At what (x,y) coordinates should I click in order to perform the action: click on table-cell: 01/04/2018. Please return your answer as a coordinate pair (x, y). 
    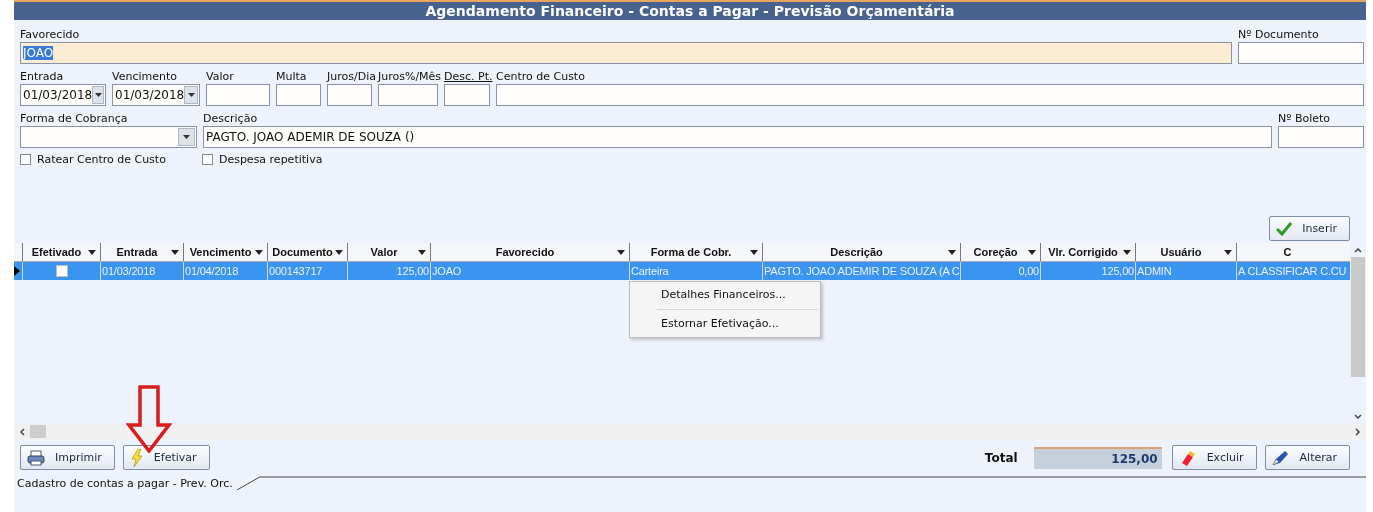
    Looking at the image, I should click on (212, 271).